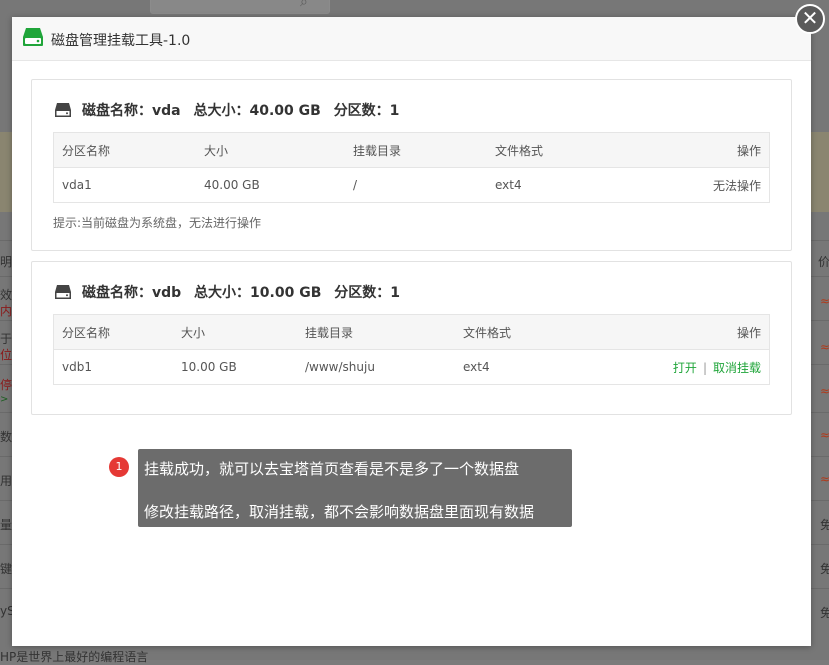  What do you see at coordinates (376, 367) in the screenshot?
I see `mount-path: /www/shuju` at bounding box center [376, 367].